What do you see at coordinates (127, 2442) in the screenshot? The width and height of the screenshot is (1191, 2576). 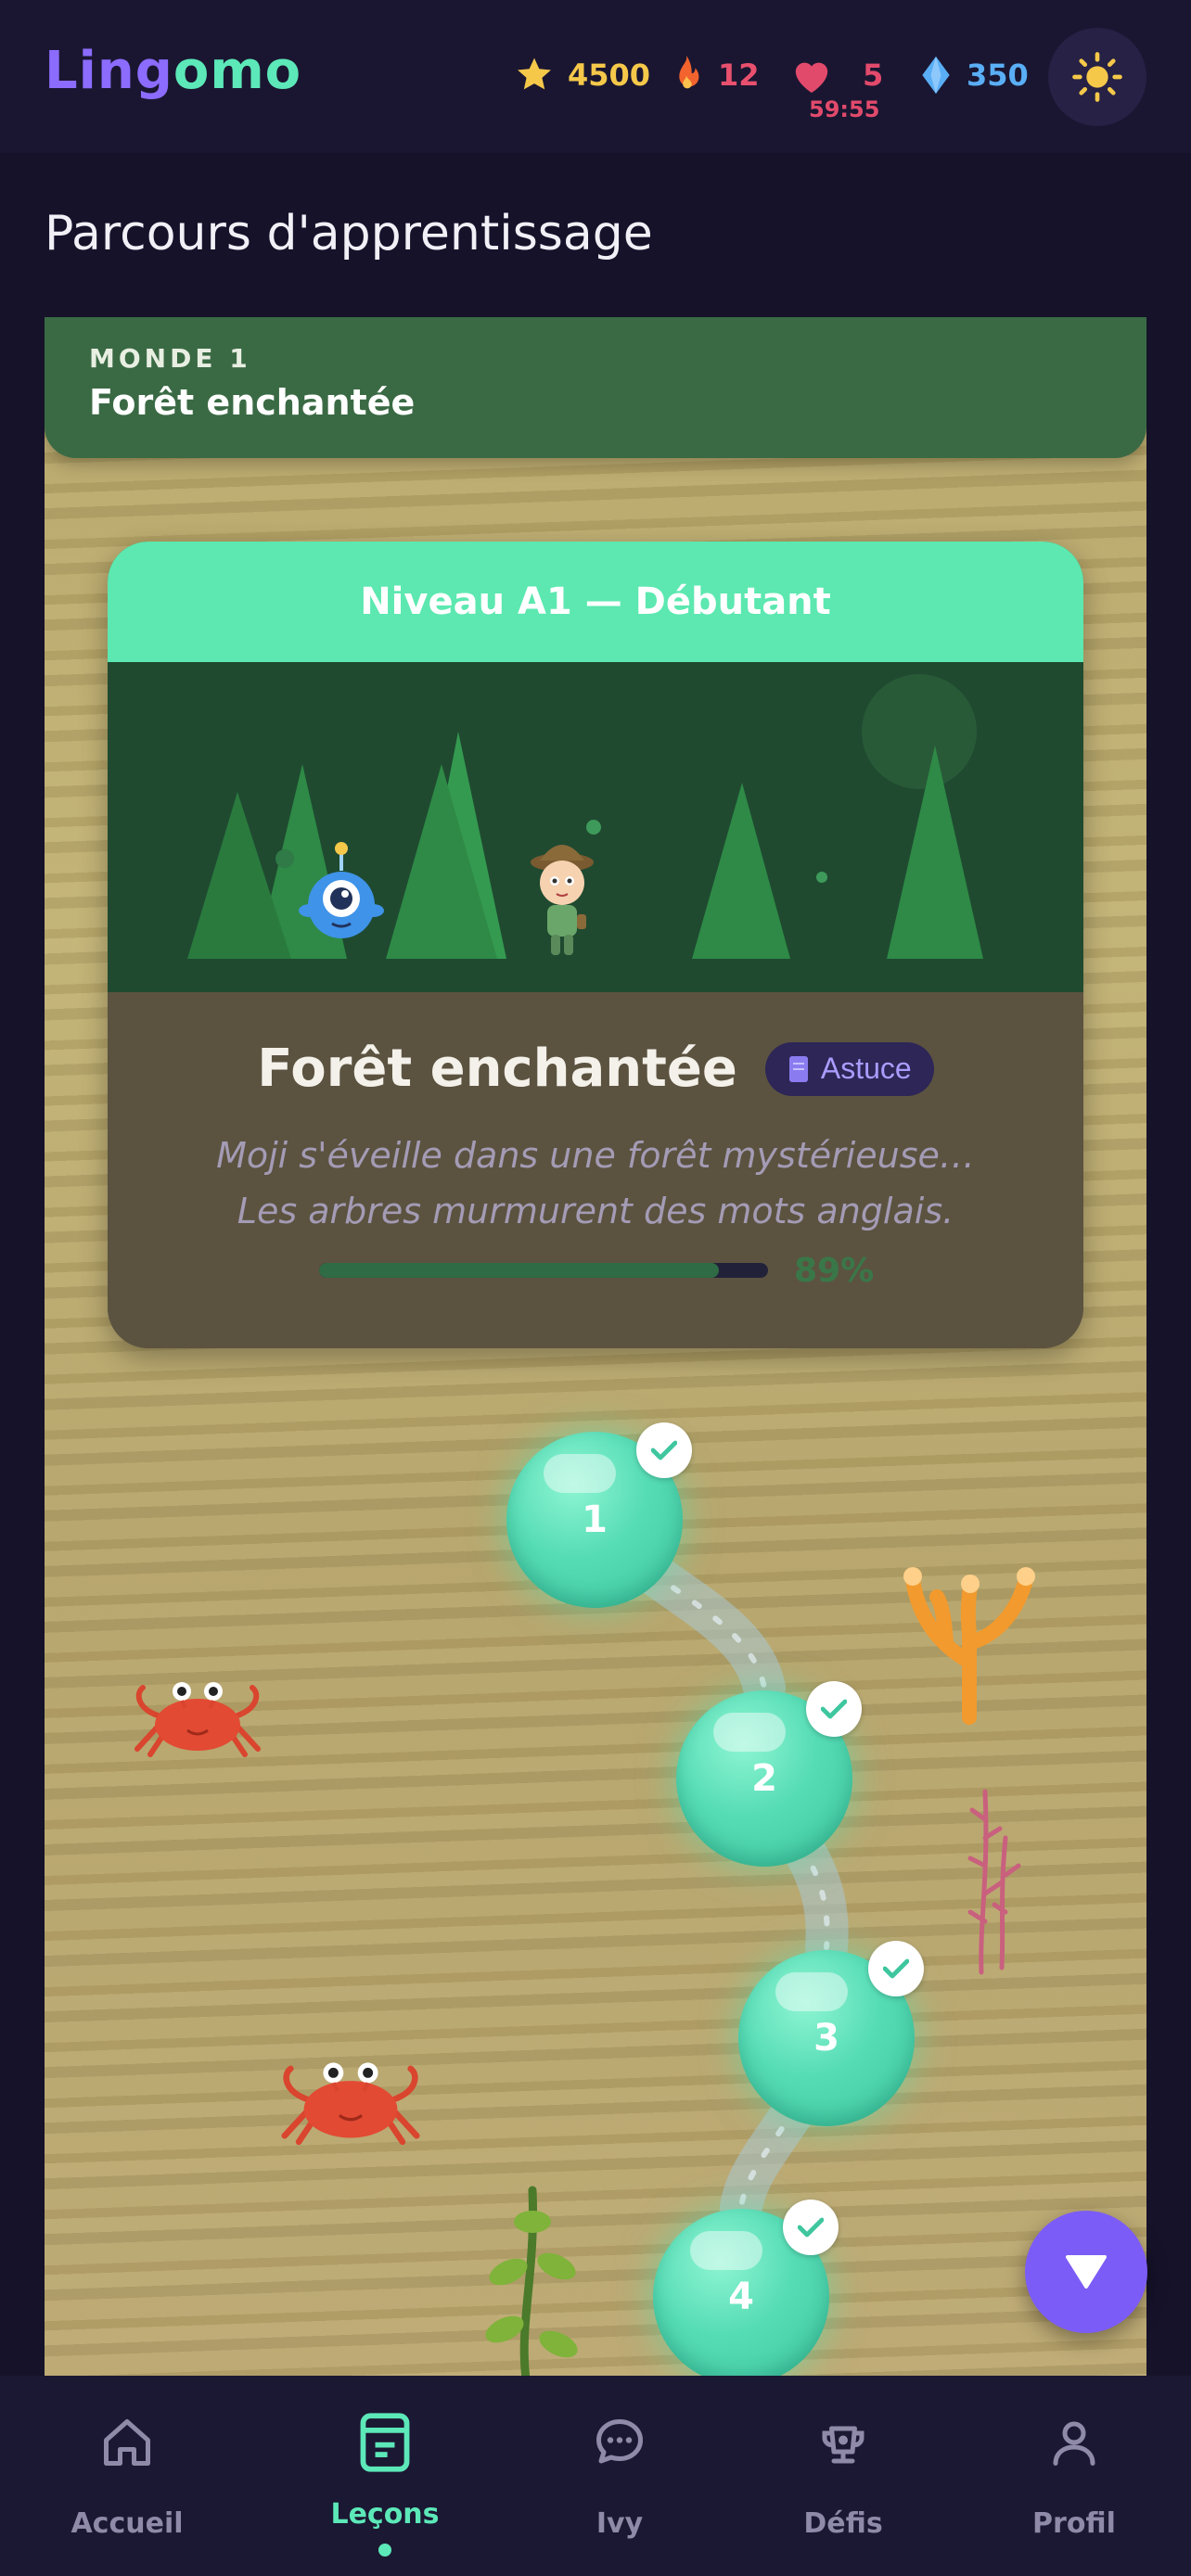 I see `home-icon` at bounding box center [127, 2442].